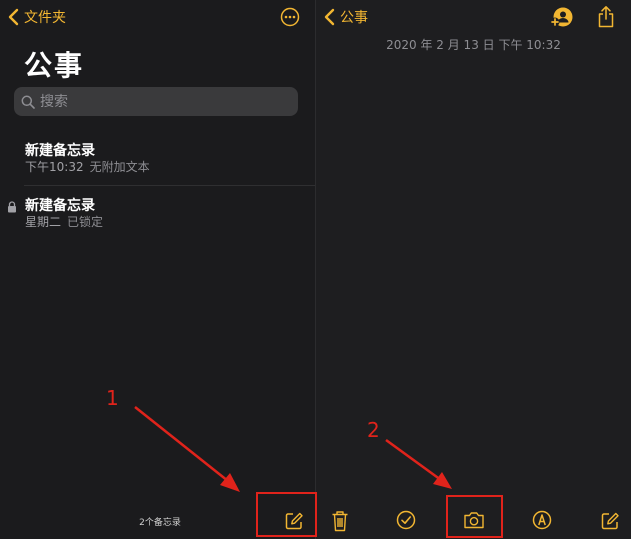 The width and height of the screenshot is (631, 539). I want to click on back-to-list-button: 公事, so click(345, 17).